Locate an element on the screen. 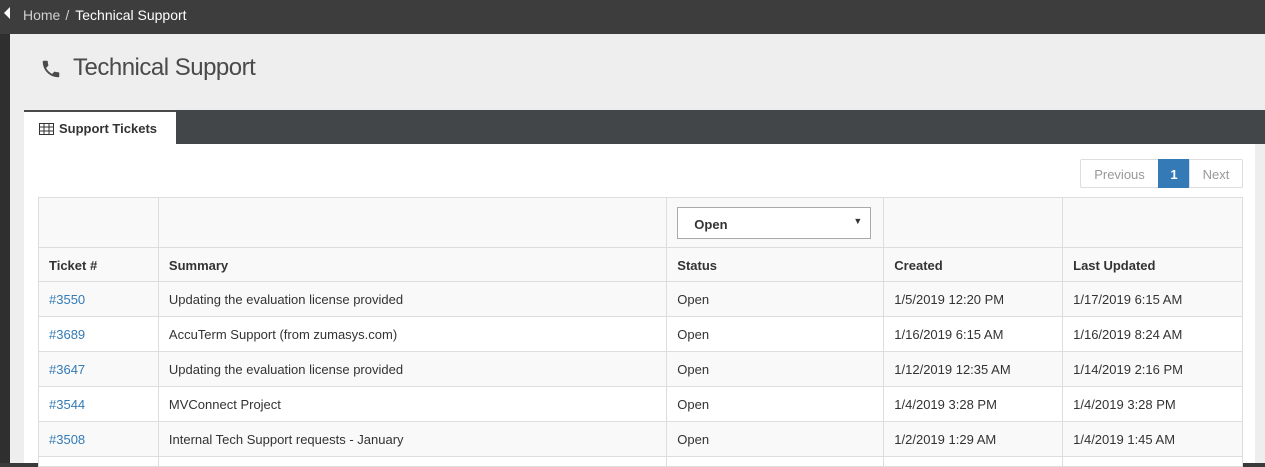 This screenshot has width=1265, height=467. tab-bar is located at coordinates (644, 127).